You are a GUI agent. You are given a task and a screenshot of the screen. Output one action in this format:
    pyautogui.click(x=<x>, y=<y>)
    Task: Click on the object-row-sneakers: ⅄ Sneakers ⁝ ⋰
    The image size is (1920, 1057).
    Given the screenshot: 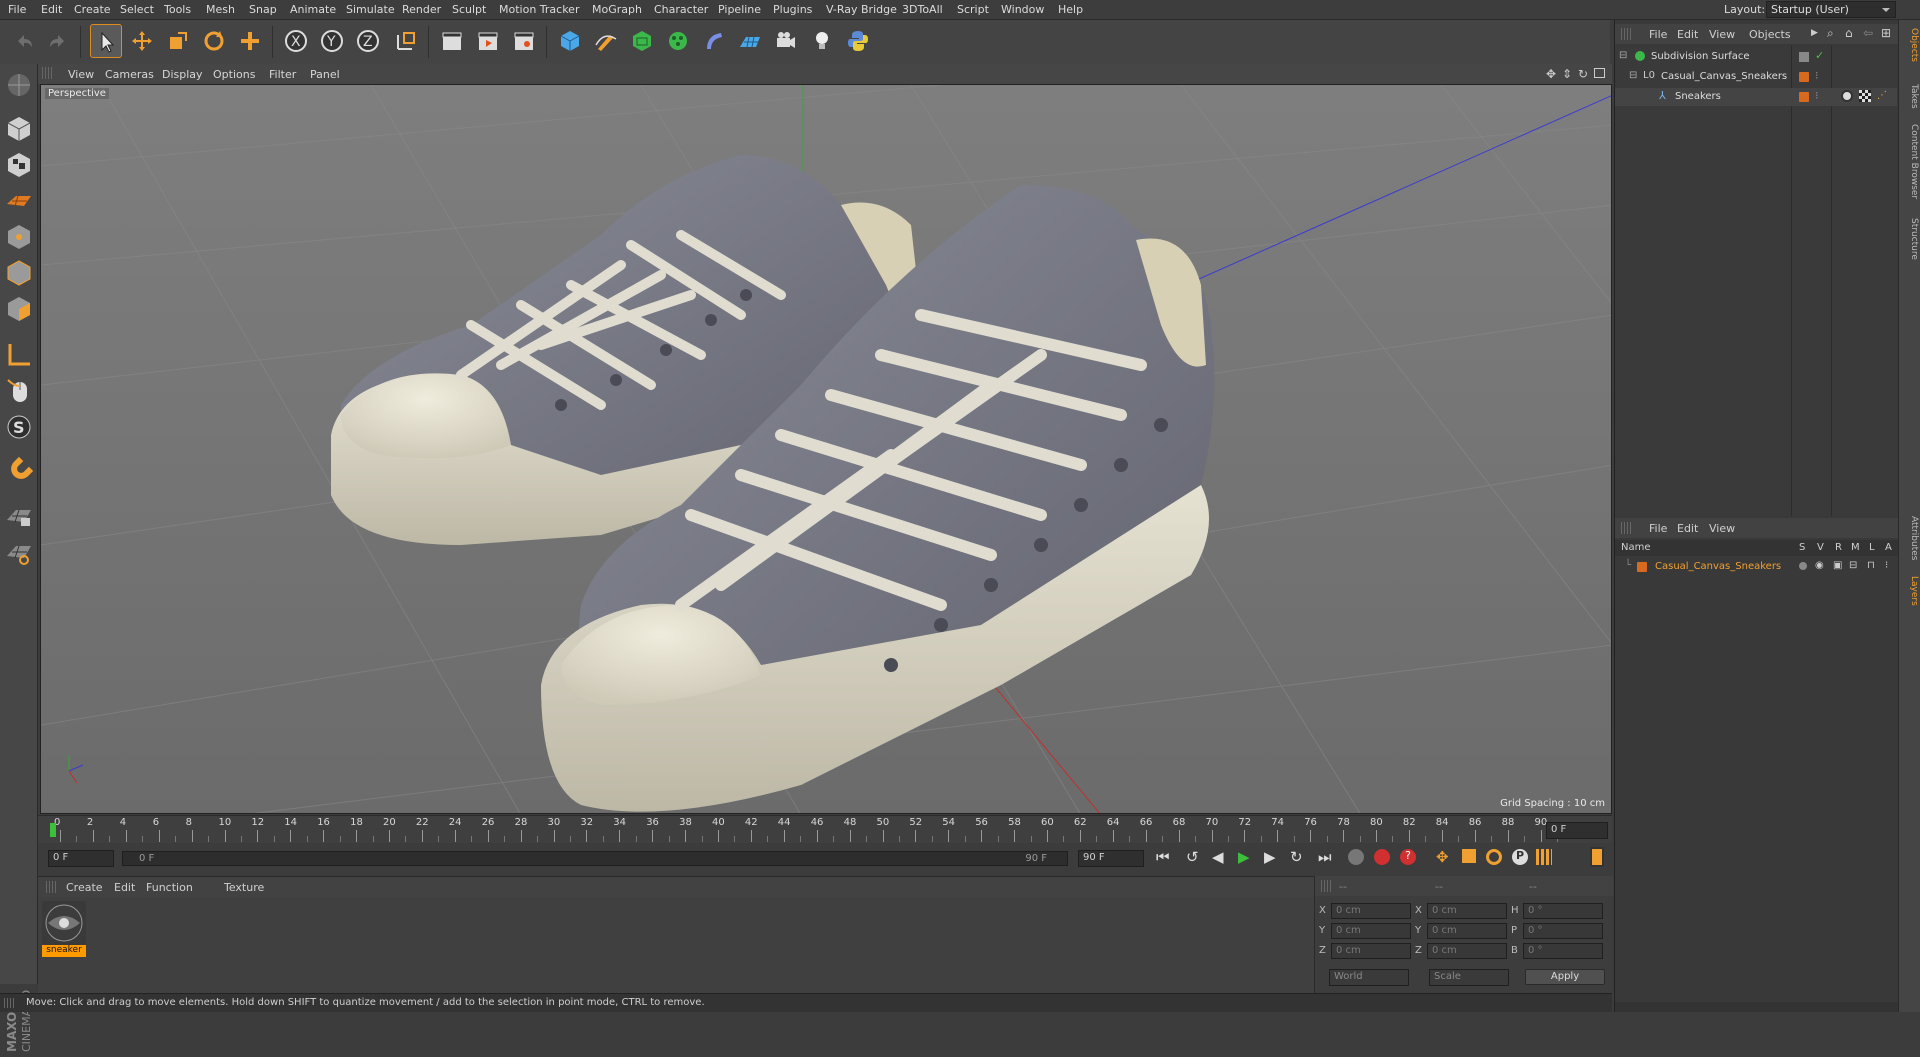 What is the action you would take?
    pyautogui.click(x=1756, y=97)
    